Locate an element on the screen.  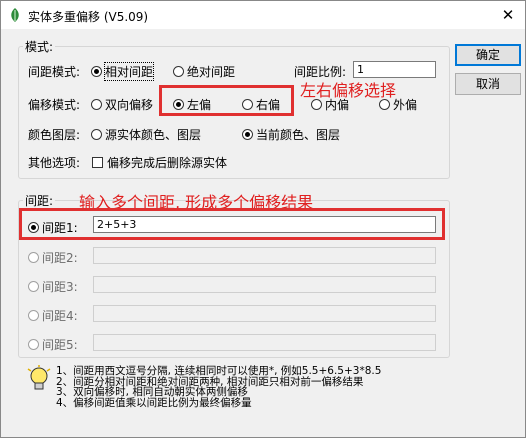
spacing-row-2-radio: 间距2: is located at coordinates (53, 257).